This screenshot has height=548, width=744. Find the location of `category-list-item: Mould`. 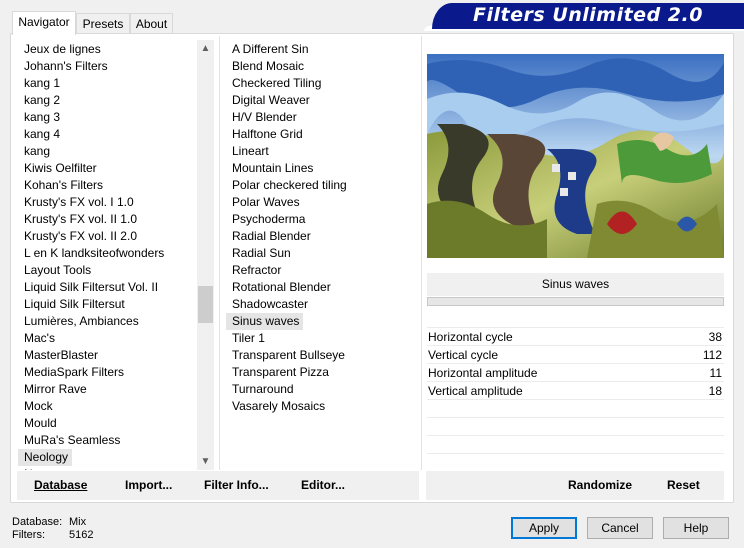

category-list-item: Mould is located at coordinates (39, 423).